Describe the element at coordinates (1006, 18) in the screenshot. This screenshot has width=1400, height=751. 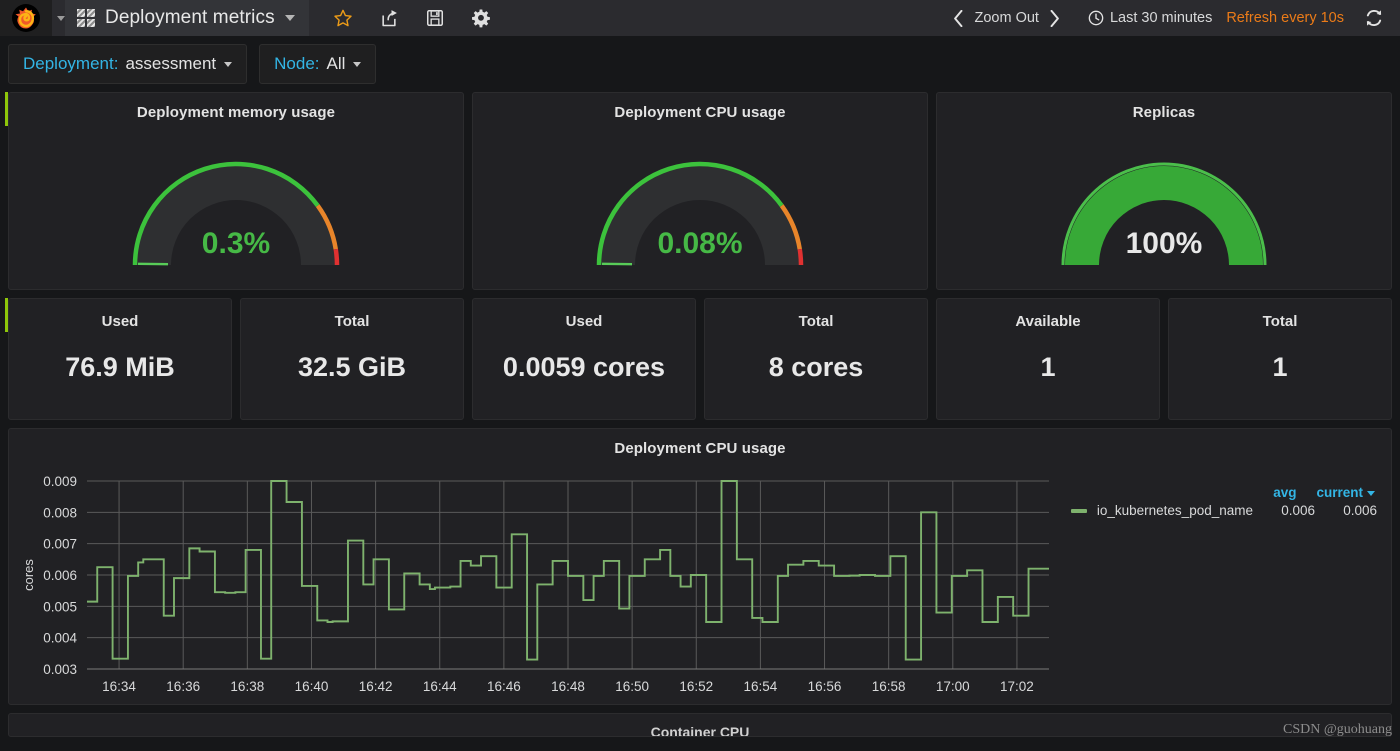
I see `zoom-out-button: Zoom Out` at that location.